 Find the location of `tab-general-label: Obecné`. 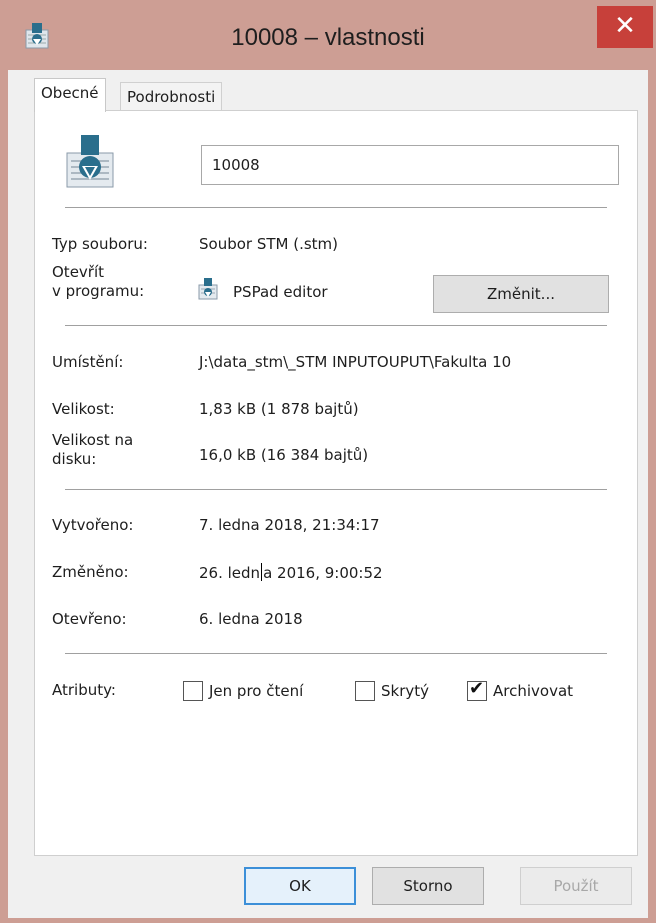

tab-general-label: Obecné is located at coordinates (70, 93).